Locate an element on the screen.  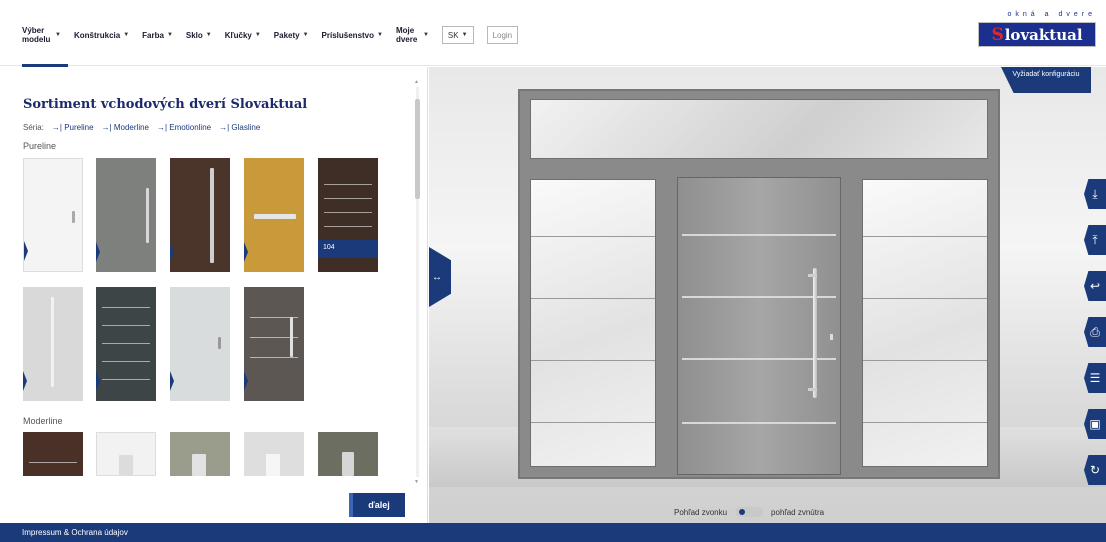
sidelight-left is located at coordinates (593, 323).